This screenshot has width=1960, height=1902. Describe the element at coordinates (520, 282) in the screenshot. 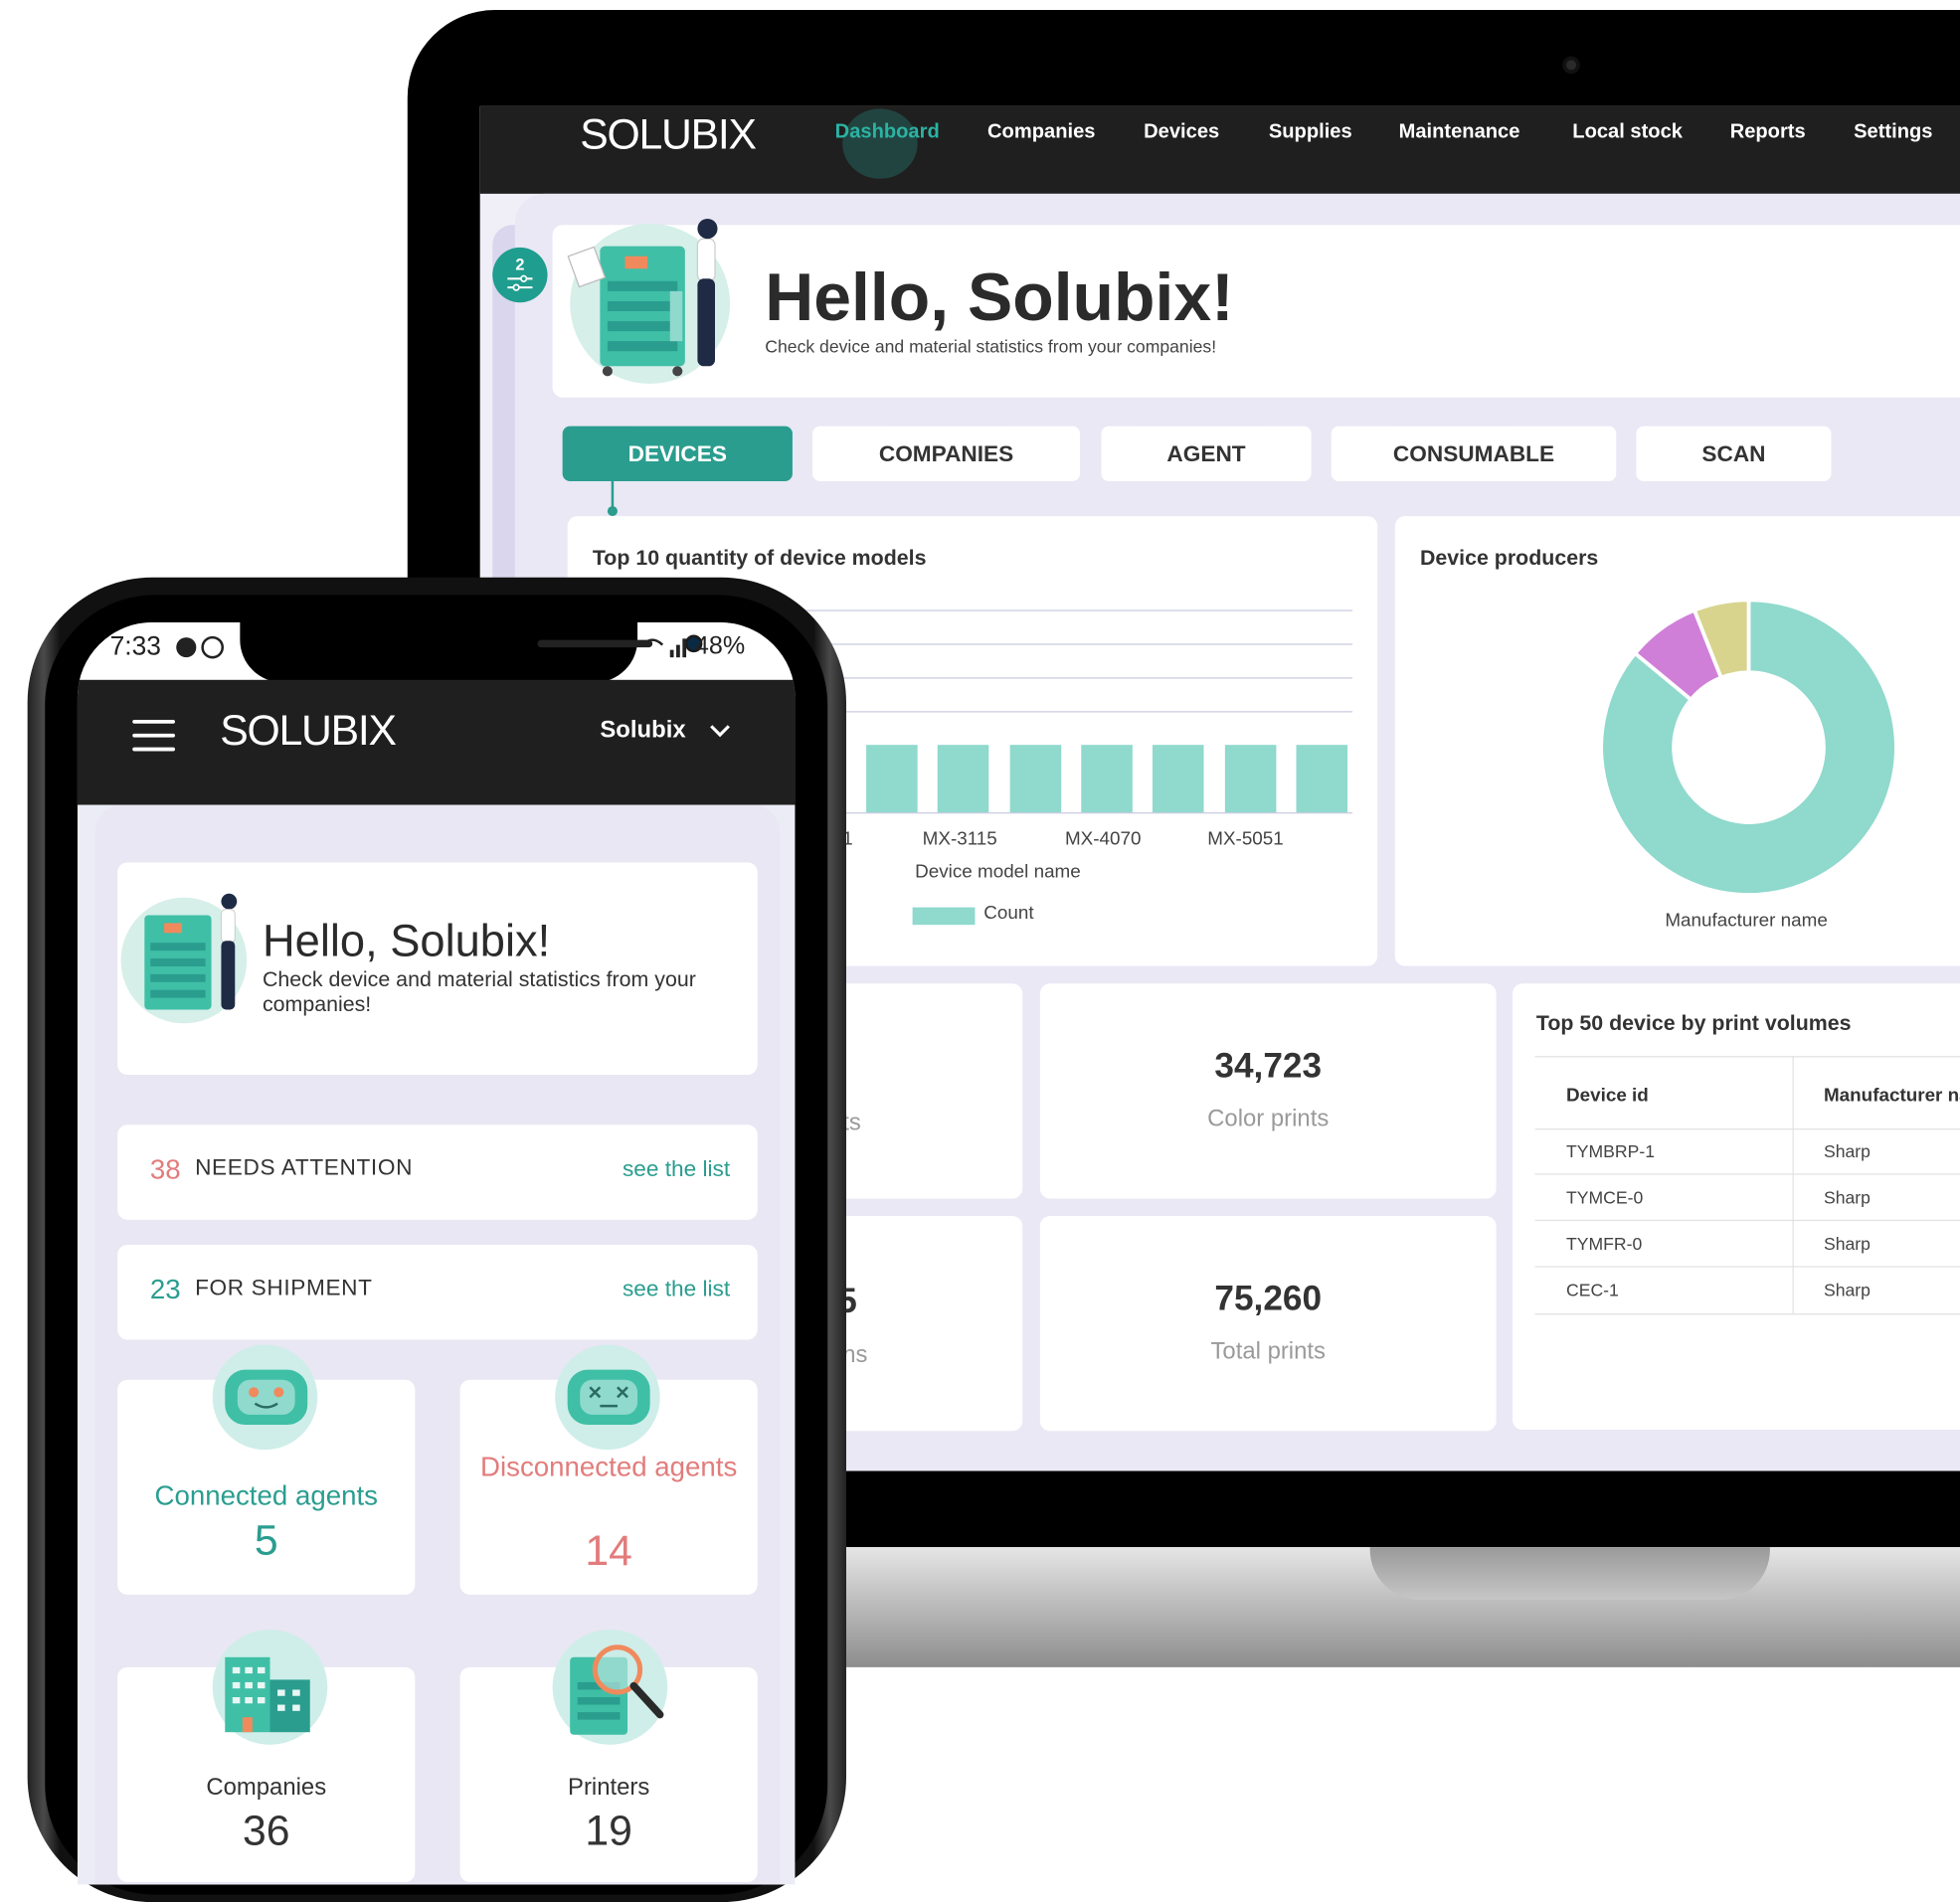

I see `sliders-icon` at that location.